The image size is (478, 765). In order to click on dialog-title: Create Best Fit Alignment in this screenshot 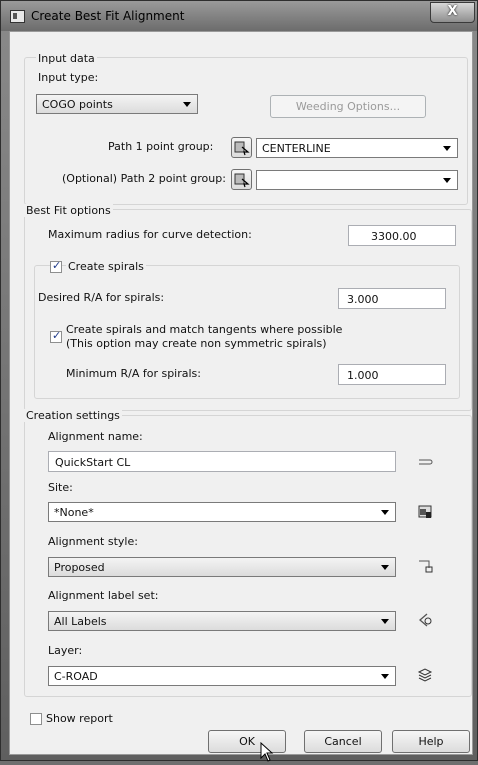, I will do `click(108, 16)`.